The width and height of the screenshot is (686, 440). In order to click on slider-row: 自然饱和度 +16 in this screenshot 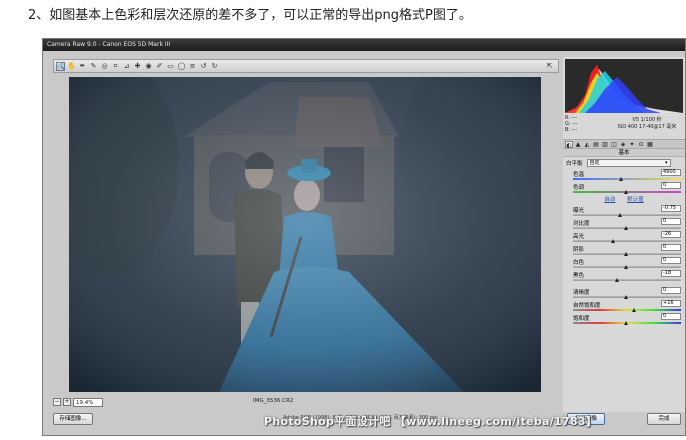, I will do `click(624, 306)`.